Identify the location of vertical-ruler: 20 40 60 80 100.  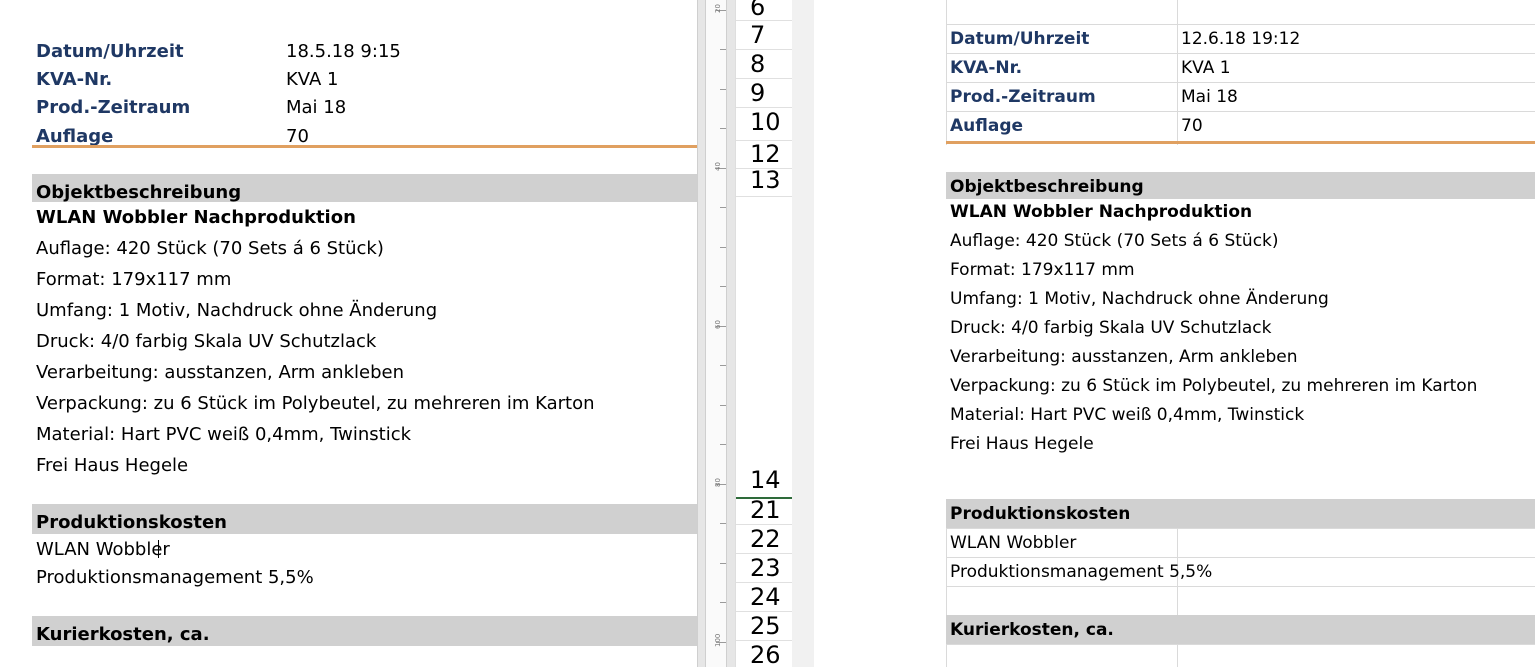
(716, 333).